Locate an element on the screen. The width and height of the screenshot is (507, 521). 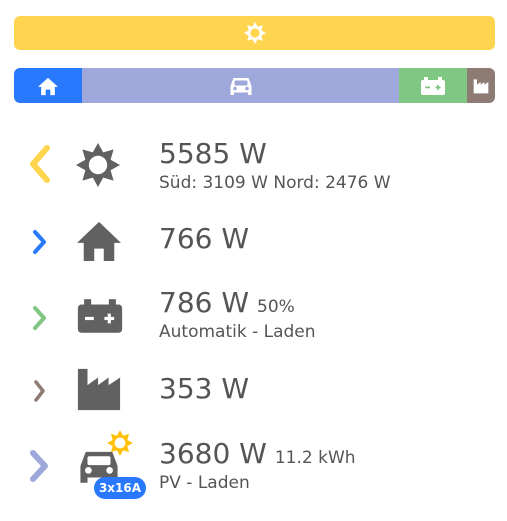
car-power-line: 3680 W 11.2 kWh is located at coordinates (257, 453).